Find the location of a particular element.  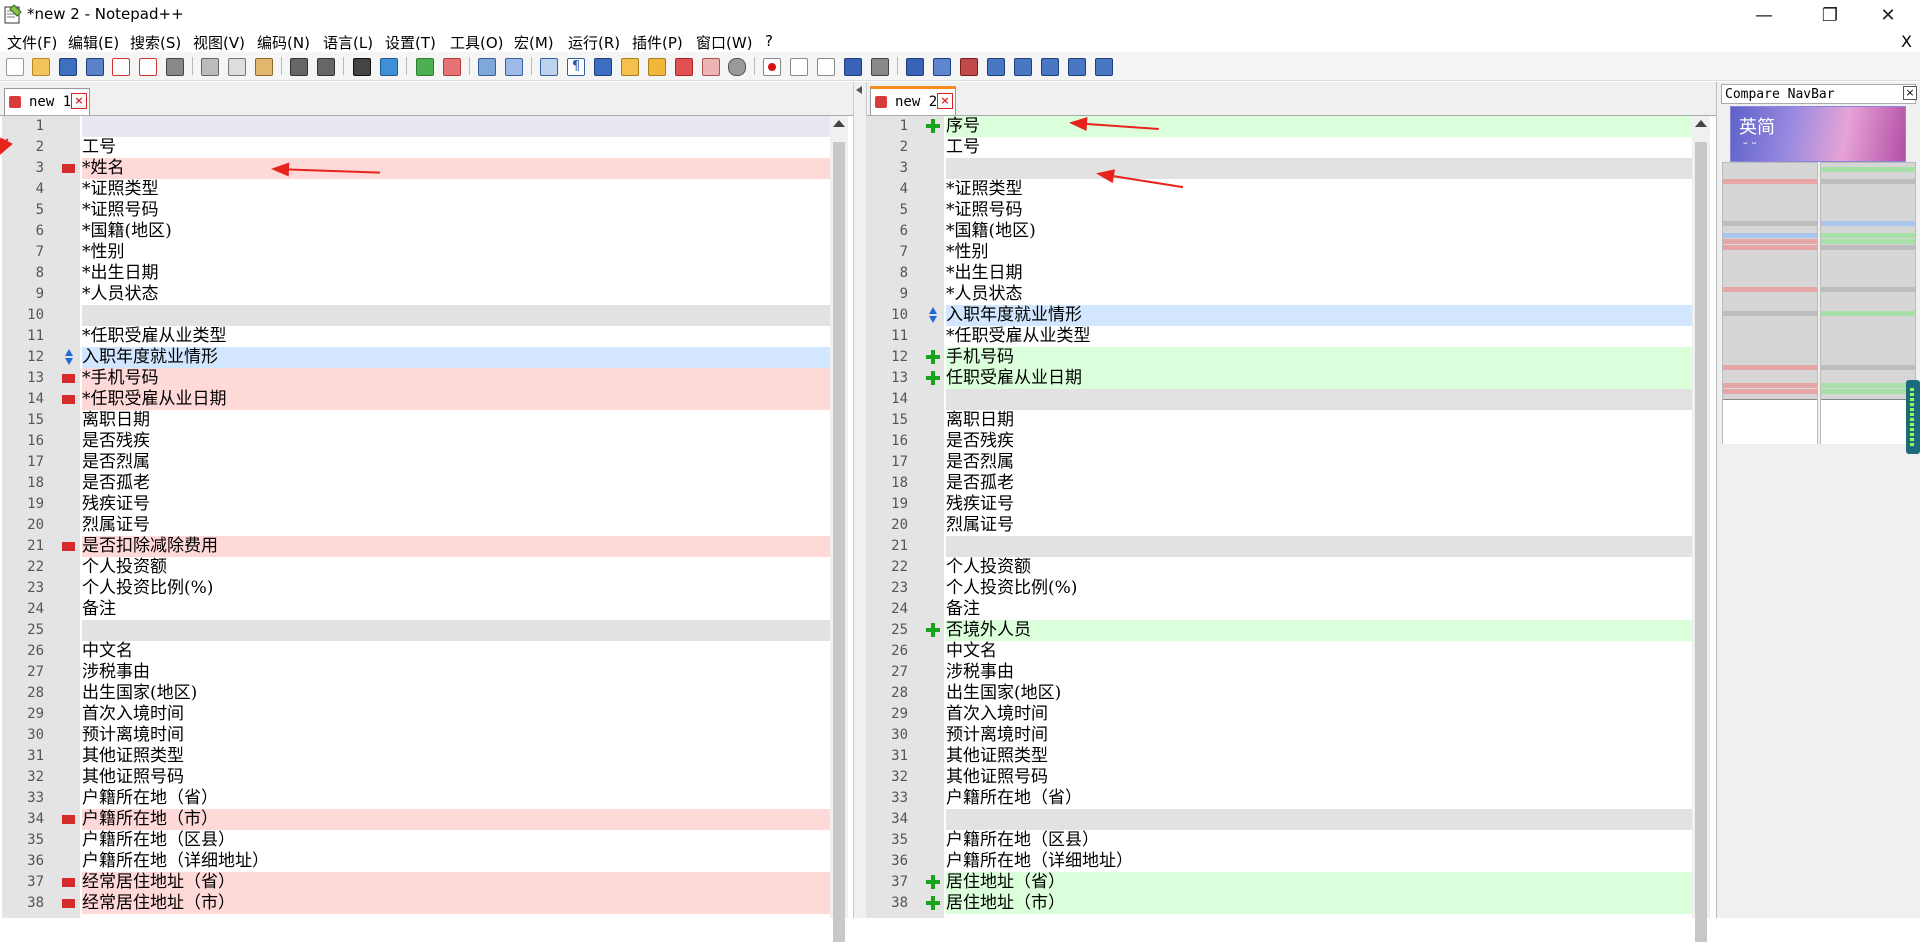

line-text: *任职受雇从业类型 is located at coordinates (456, 336).